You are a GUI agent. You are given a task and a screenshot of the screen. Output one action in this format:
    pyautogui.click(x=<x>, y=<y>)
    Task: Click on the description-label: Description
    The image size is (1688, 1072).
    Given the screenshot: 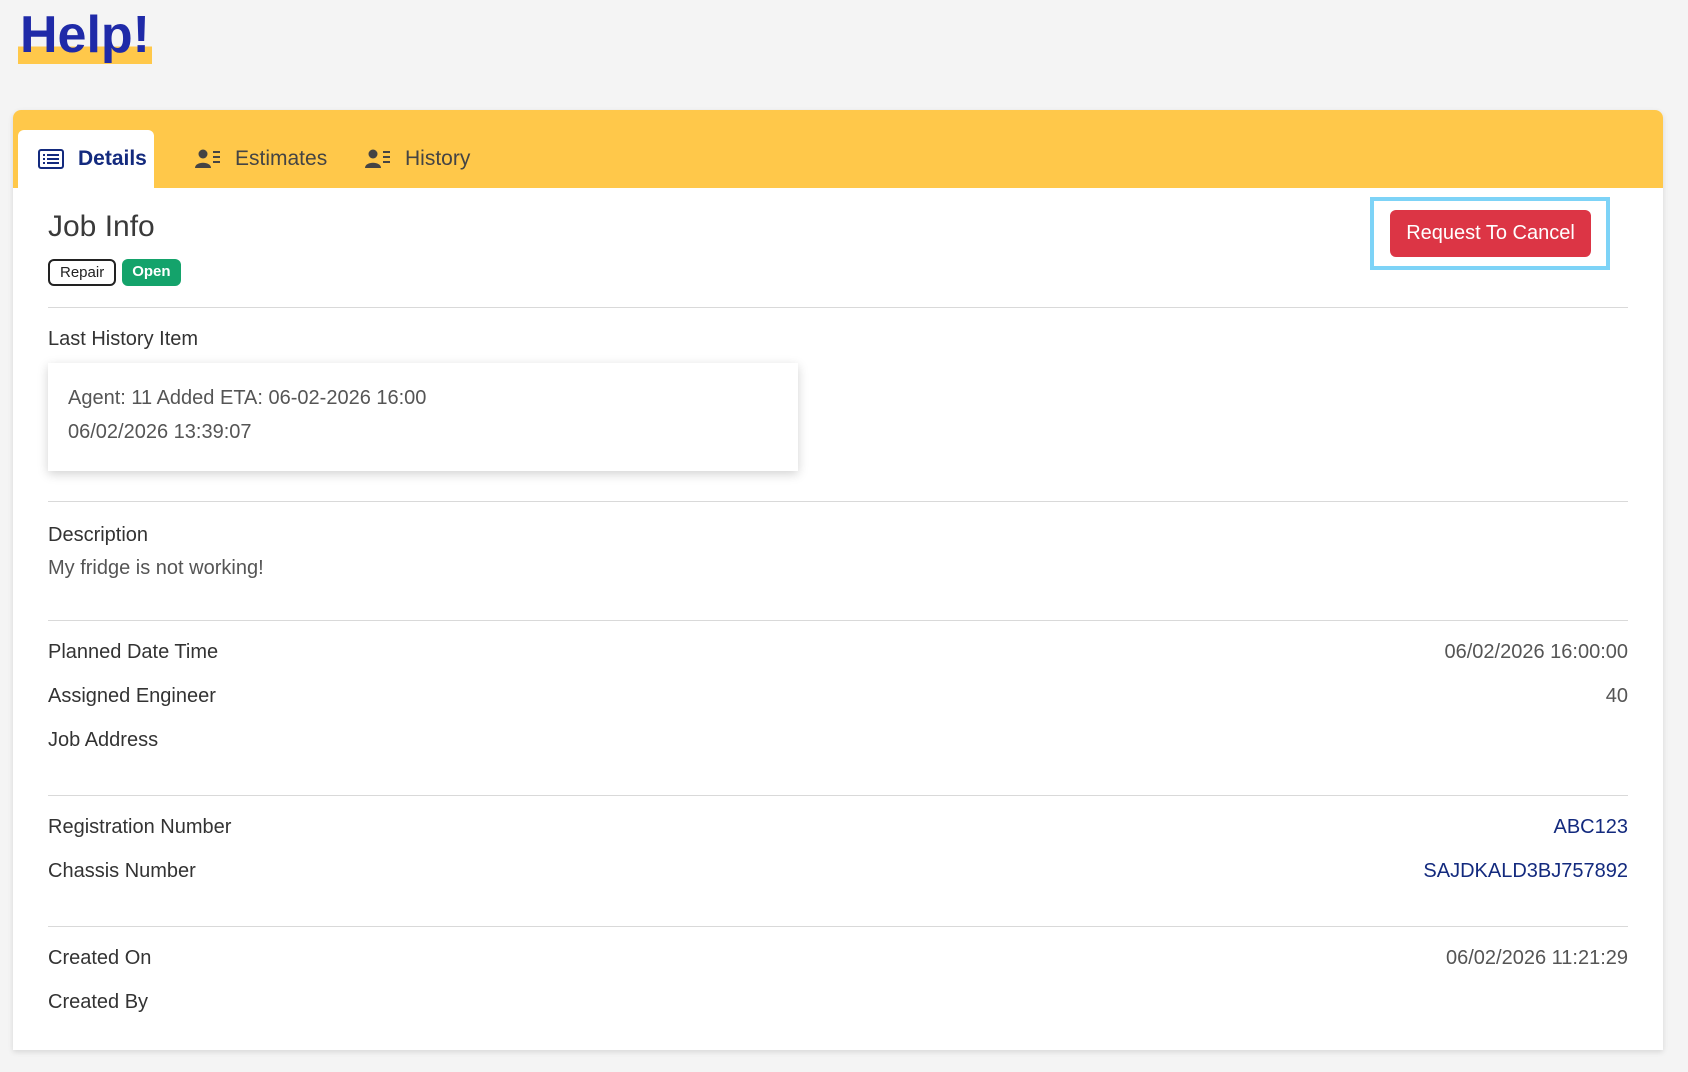 What is the action you would take?
    pyautogui.click(x=98, y=535)
    